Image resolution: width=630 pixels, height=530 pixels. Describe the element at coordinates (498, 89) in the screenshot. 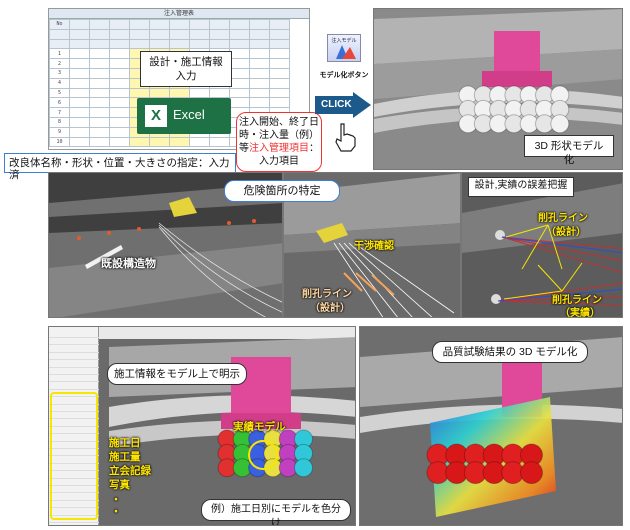

I see `panel-3d-shape-model: 3D 形状モデル化` at that location.